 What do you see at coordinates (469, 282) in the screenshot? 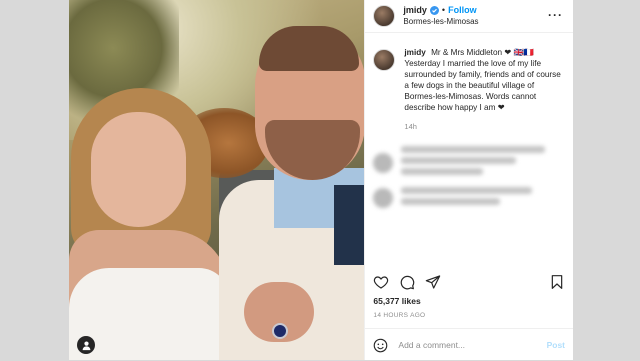
I see `action-bar` at bounding box center [469, 282].